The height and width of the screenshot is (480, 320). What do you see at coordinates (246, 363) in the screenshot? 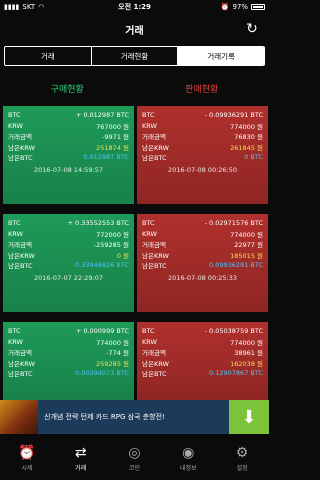
I see `remaining-krw-value: 162038 원` at bounding box center [246, 363].